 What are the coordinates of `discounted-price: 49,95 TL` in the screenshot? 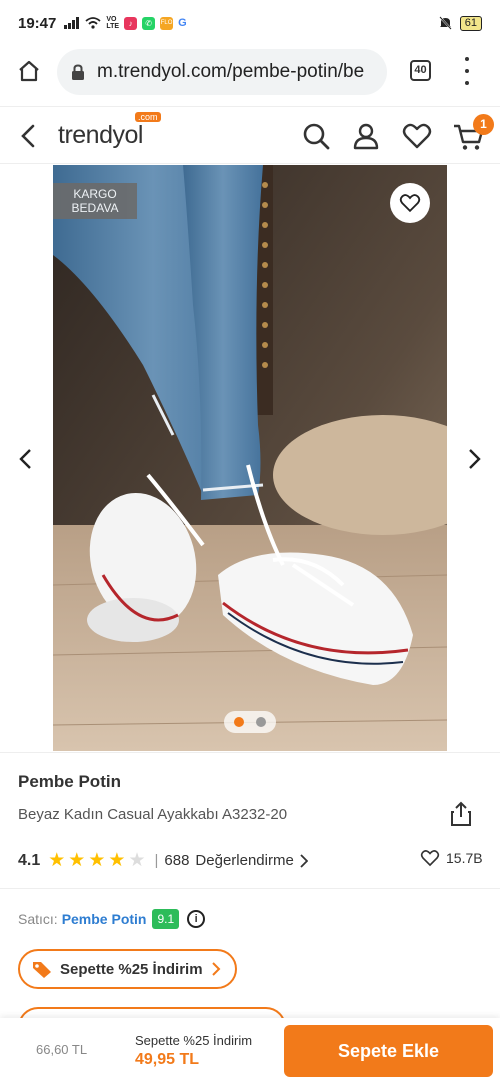 It's located at (167, 1059).